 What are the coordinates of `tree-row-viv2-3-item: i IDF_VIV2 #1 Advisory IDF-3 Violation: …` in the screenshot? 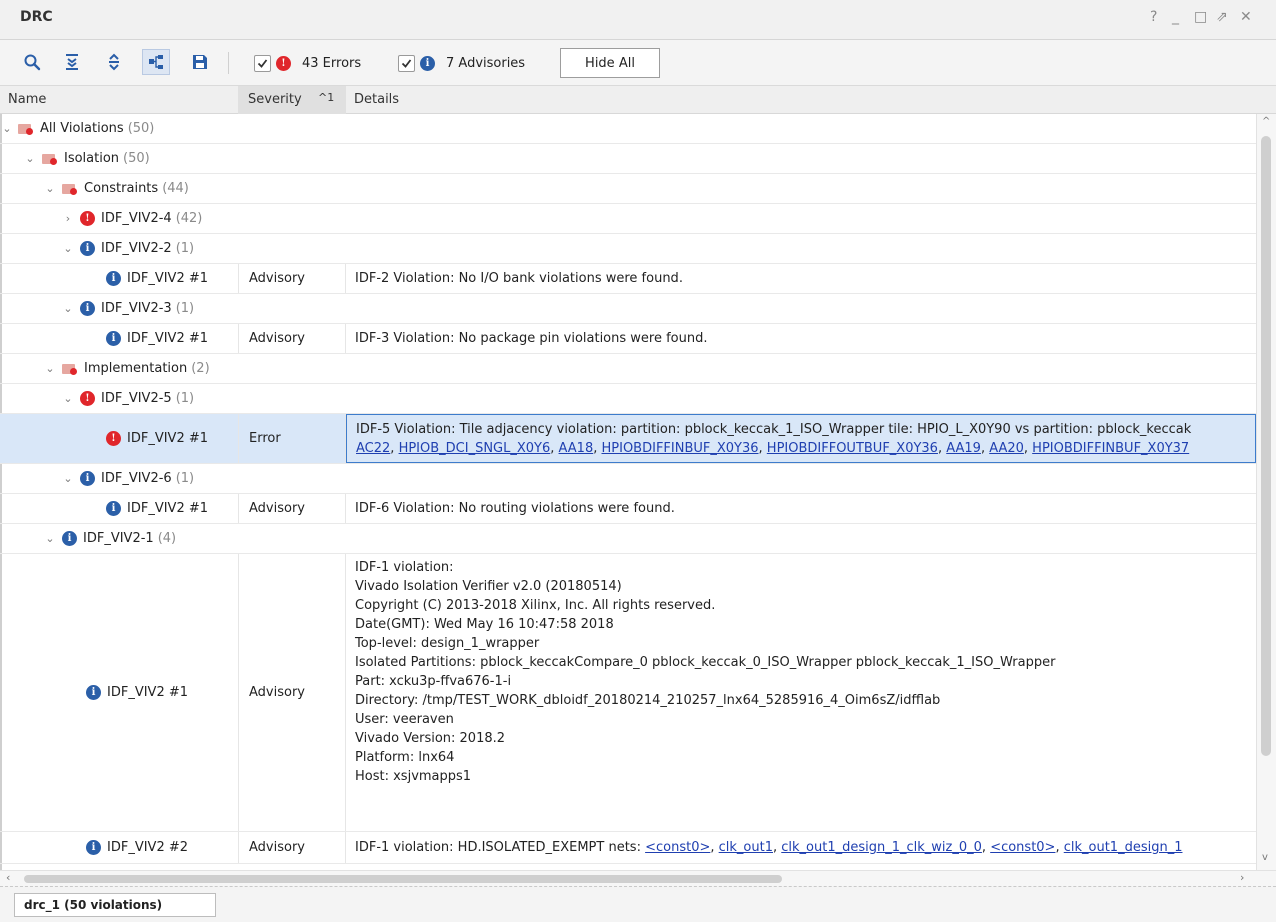 It's located at (628, 339).